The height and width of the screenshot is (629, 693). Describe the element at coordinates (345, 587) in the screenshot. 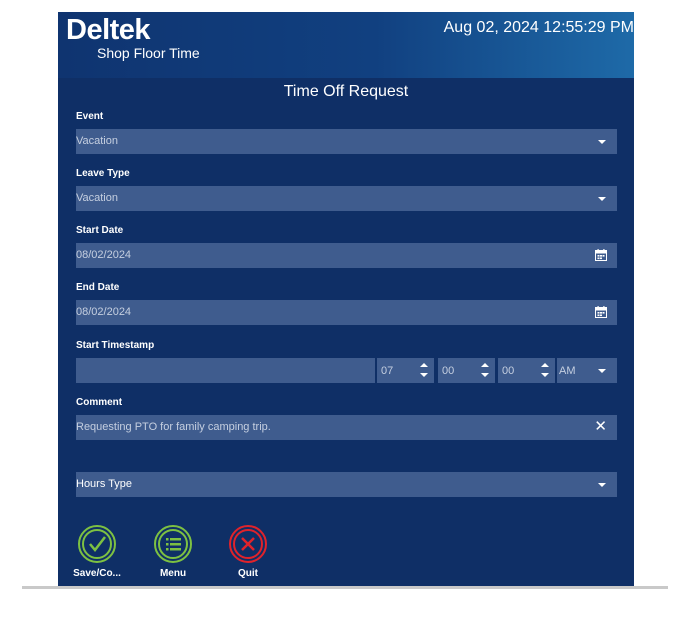

I see `divider` at that location.